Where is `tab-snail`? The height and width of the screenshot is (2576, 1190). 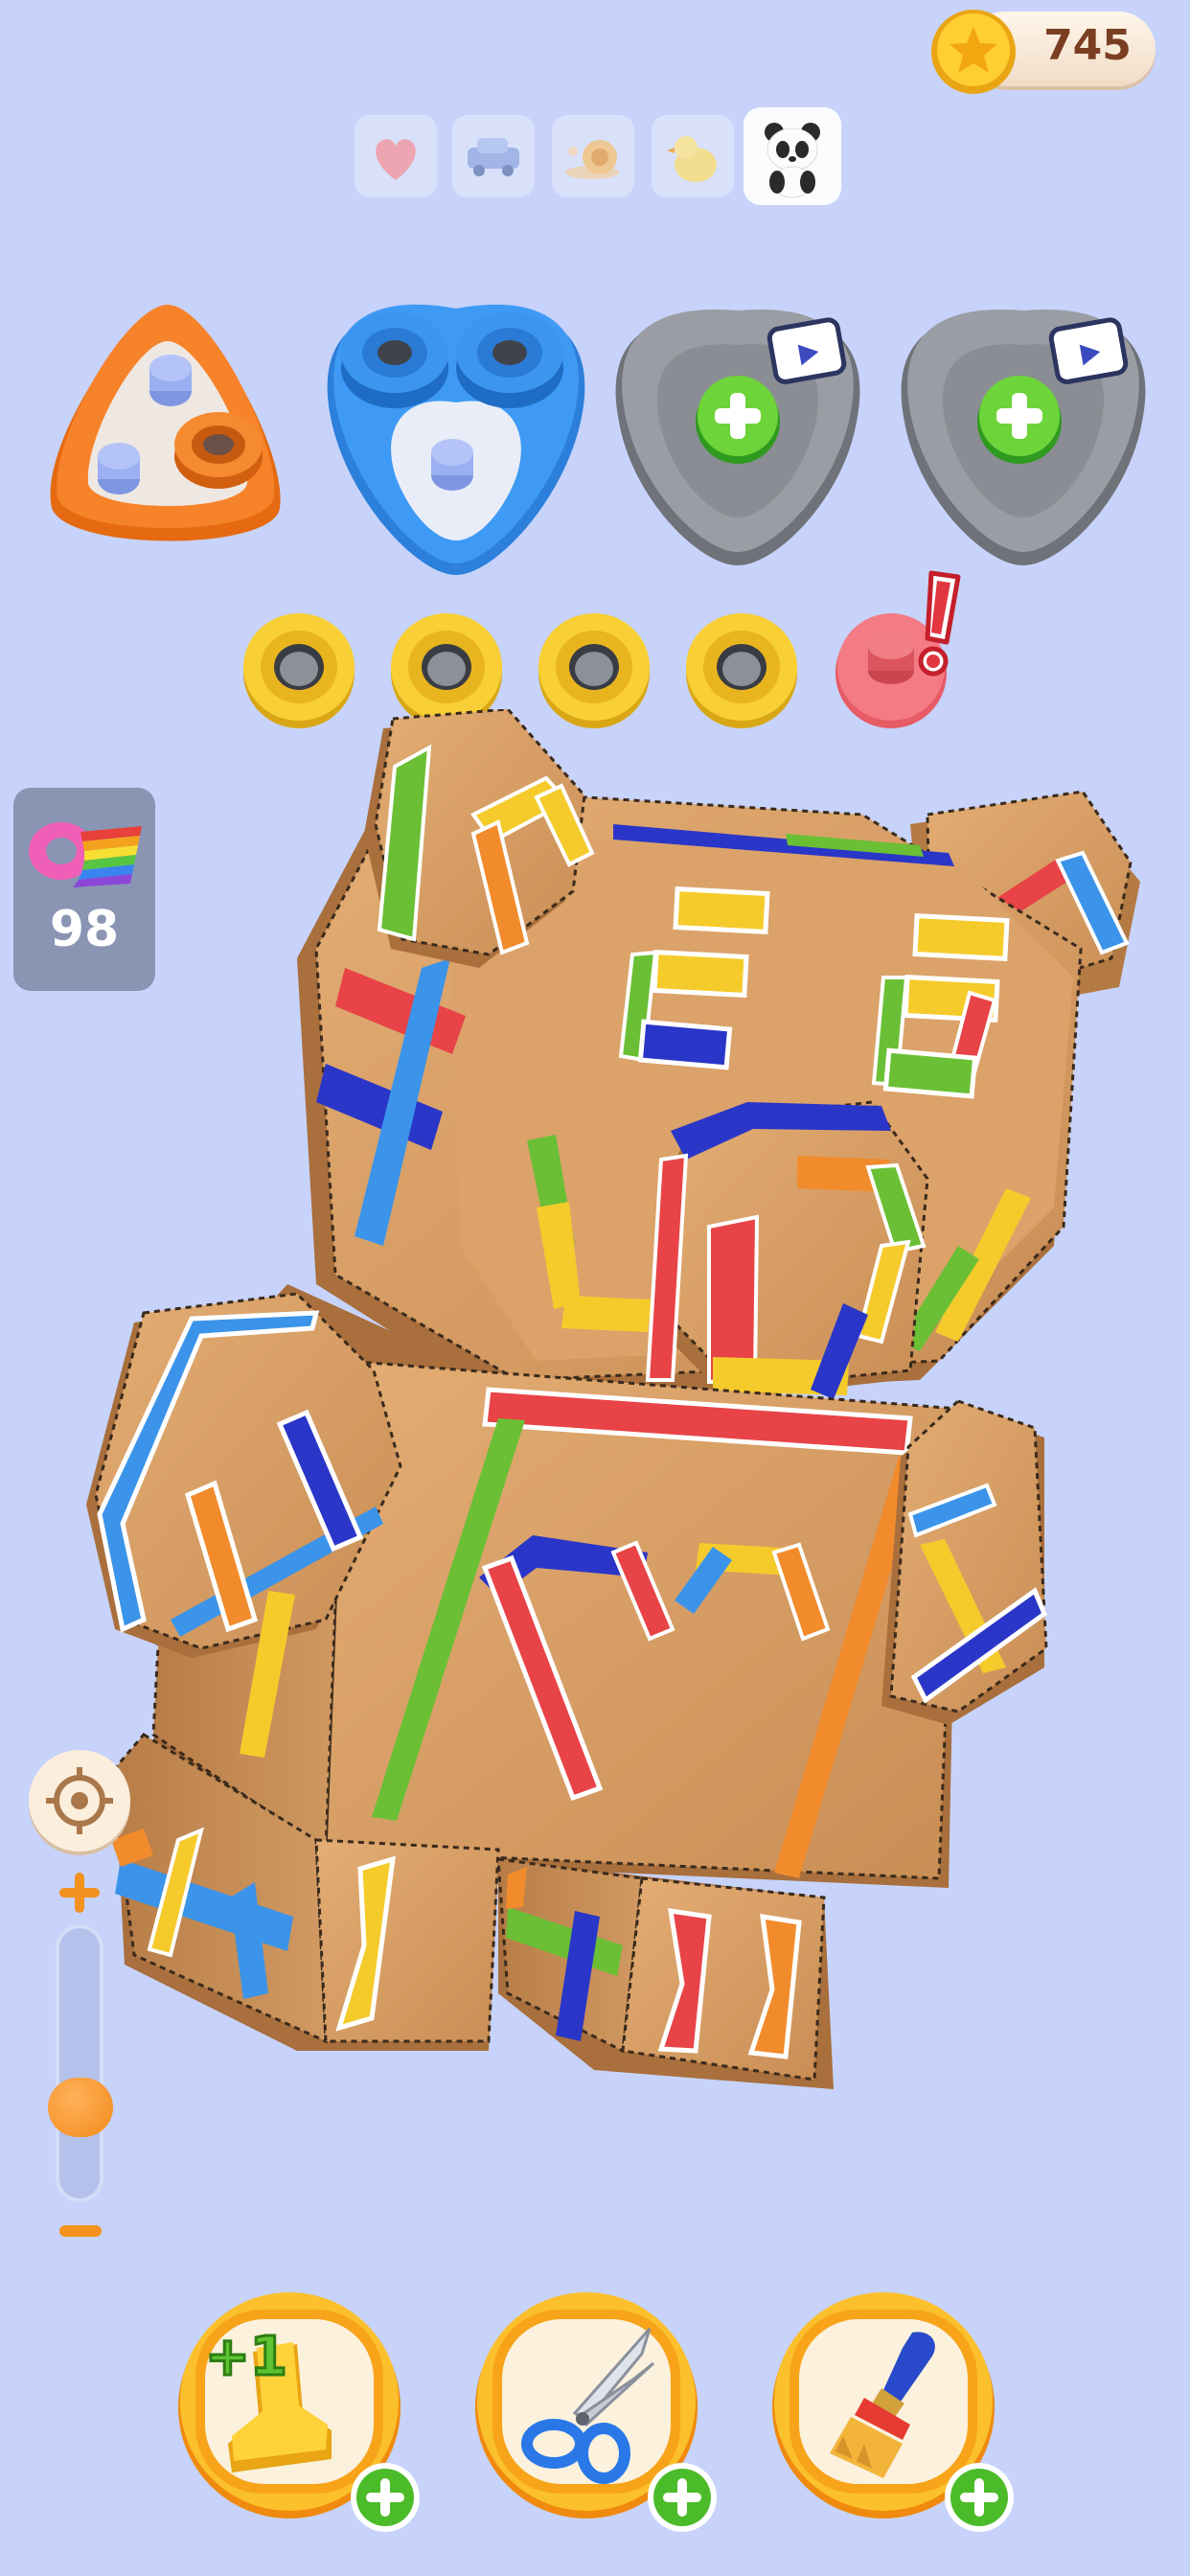 tab-snail is located at coordinates (593, 156).